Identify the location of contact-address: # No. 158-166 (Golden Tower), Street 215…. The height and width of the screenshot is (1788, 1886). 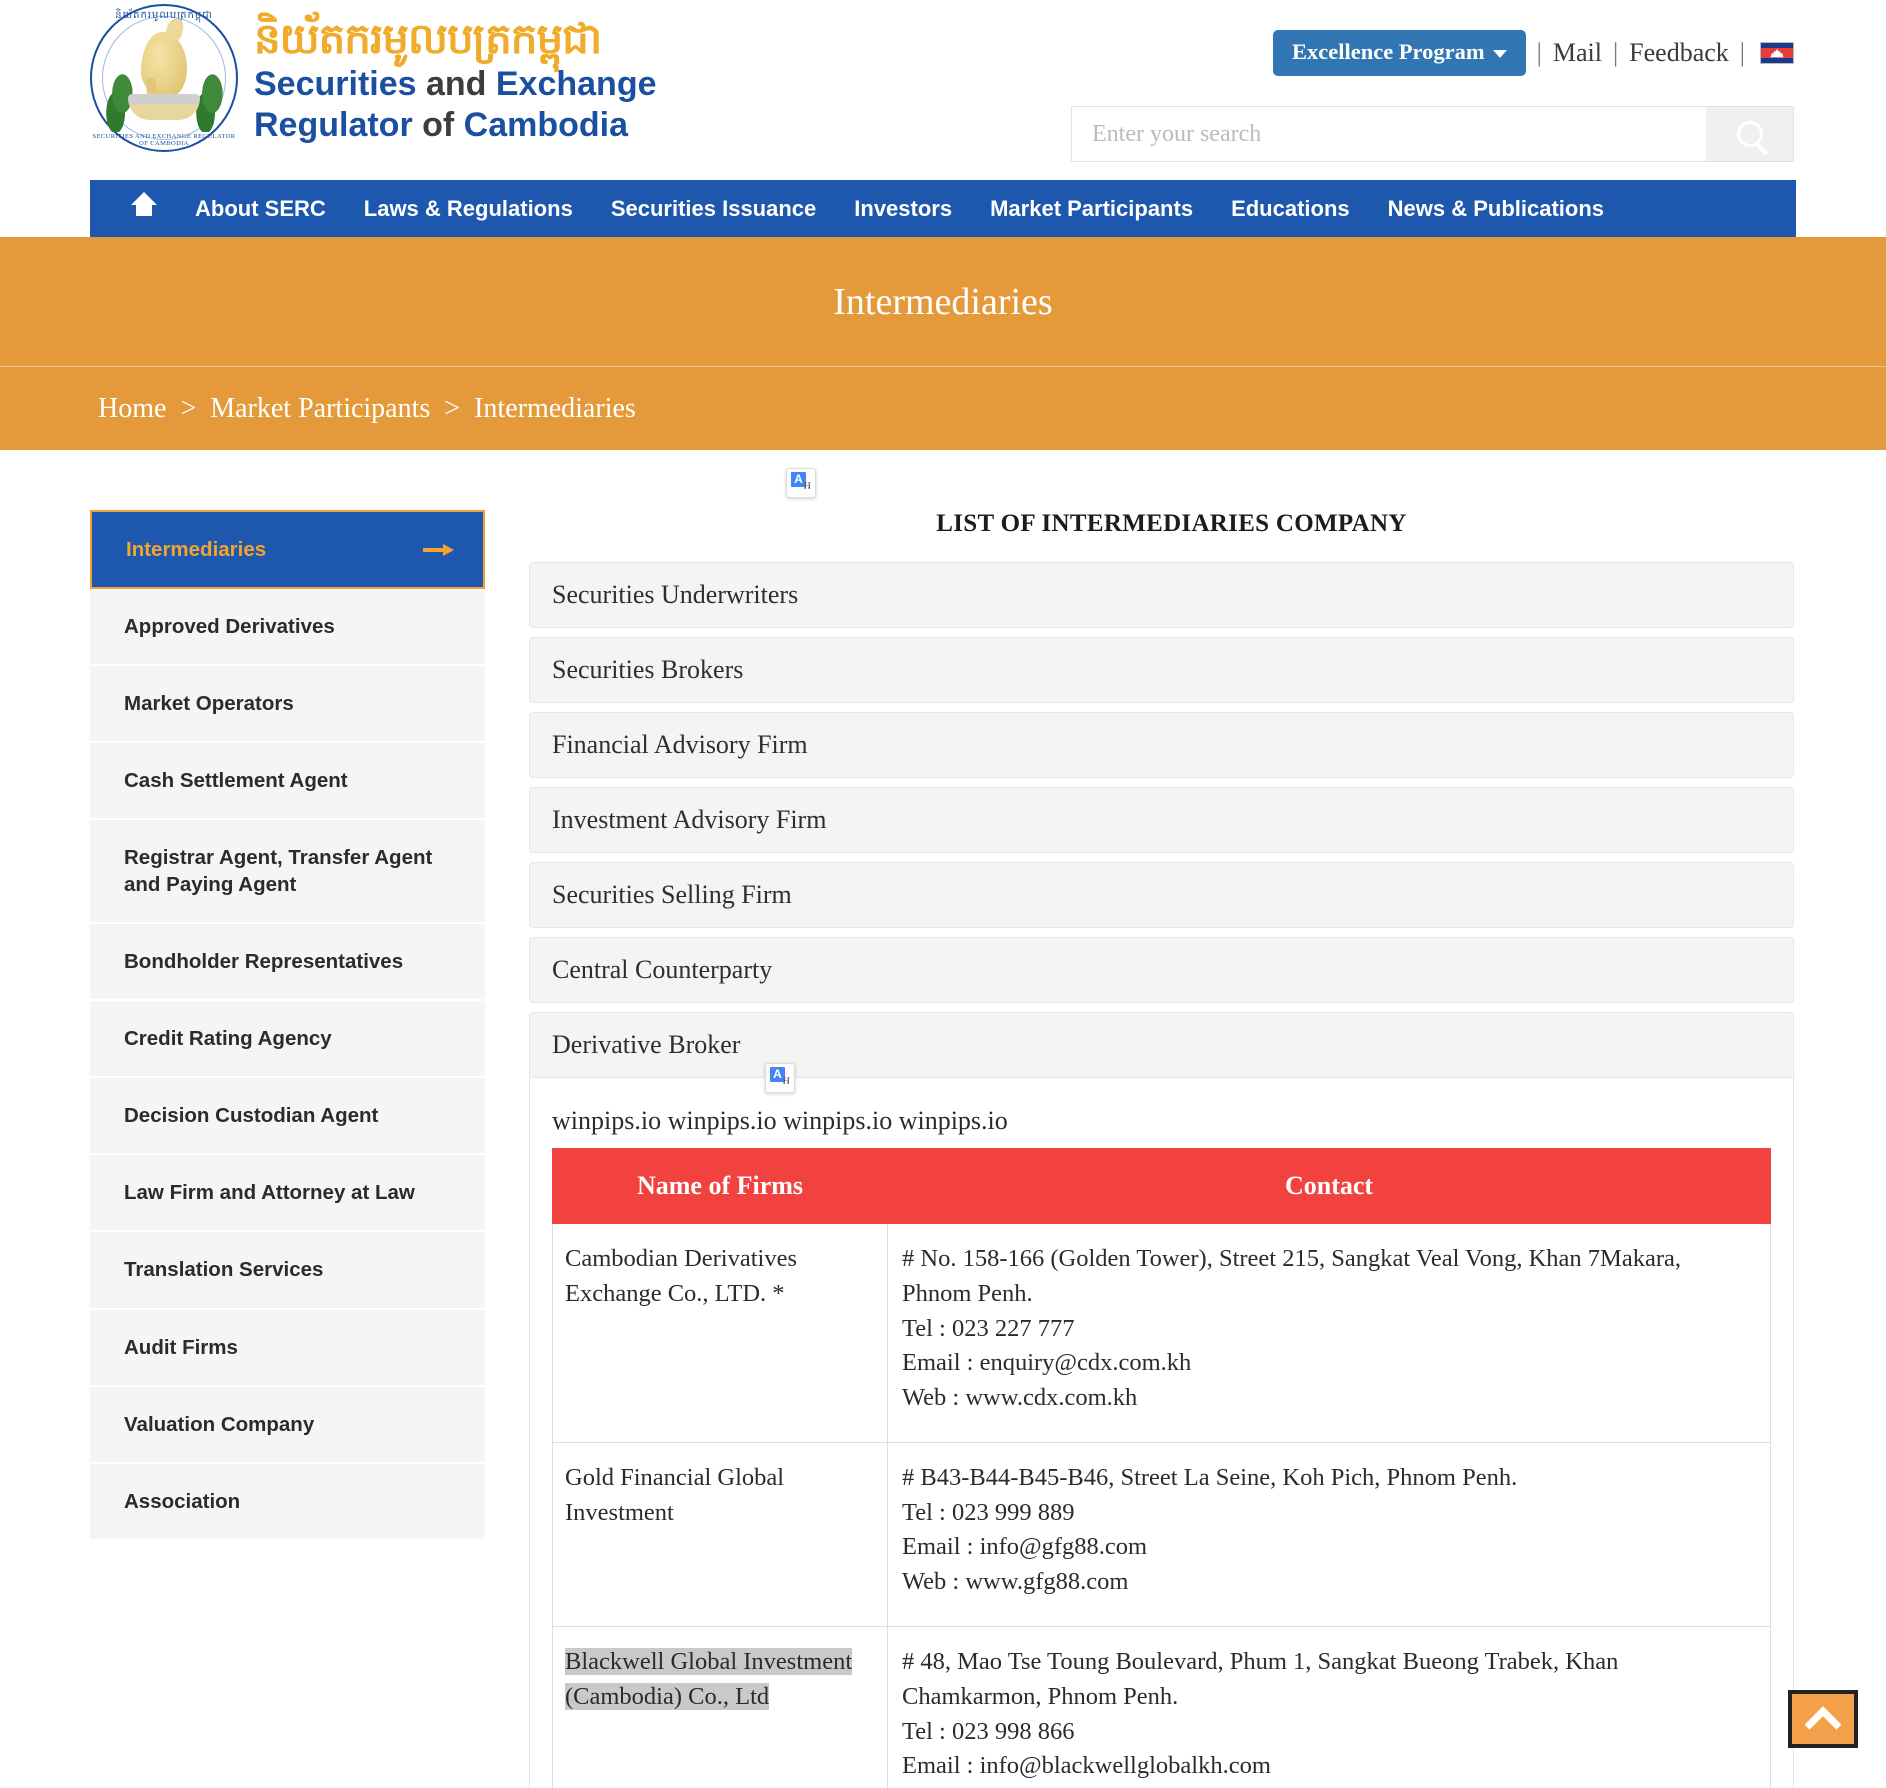
(1291, 1276).